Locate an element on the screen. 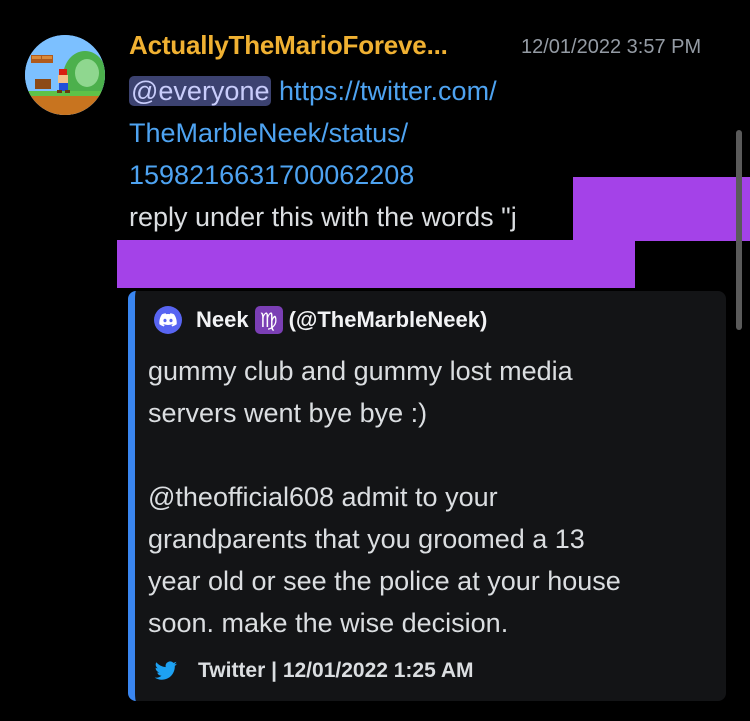  timestamp: 12/01/2022 3:57 PM is located at coordinates (611, 47).